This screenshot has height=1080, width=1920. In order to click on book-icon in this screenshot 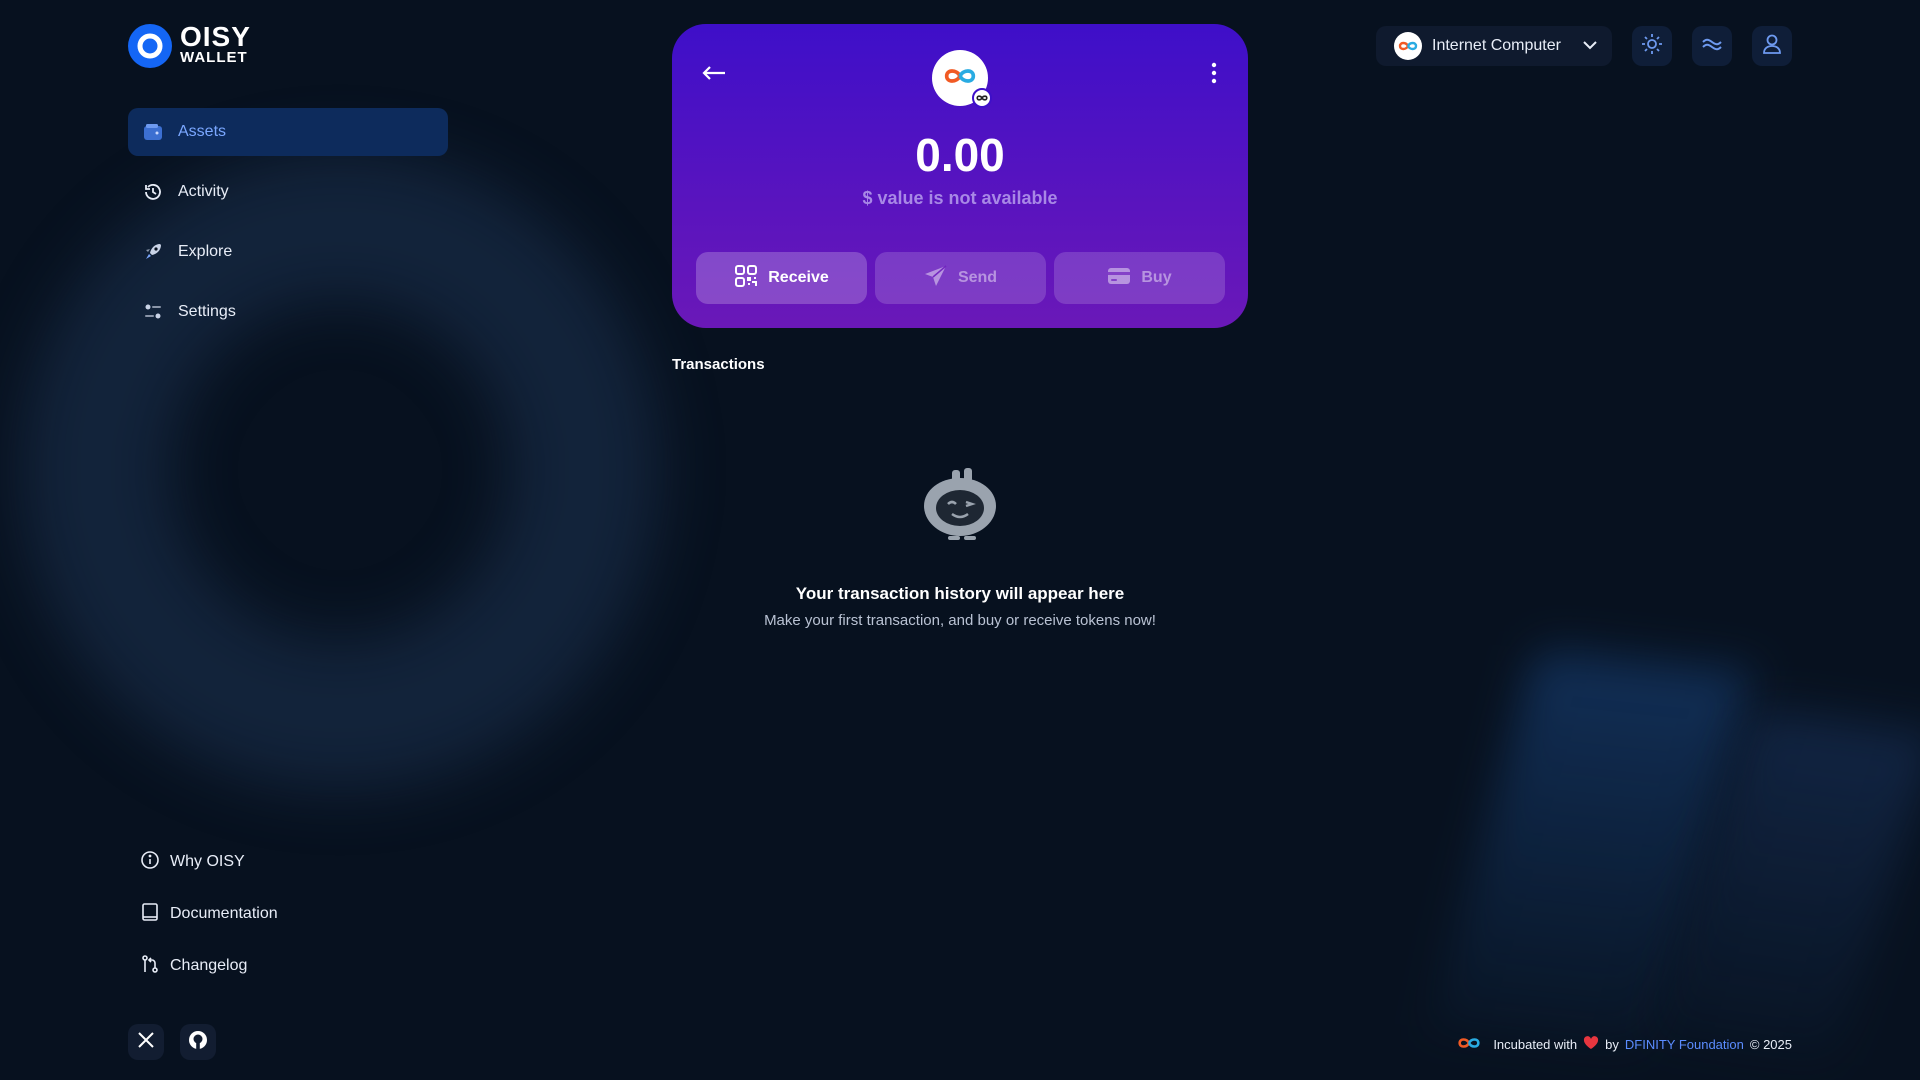, I will do `click(150, 914)`.